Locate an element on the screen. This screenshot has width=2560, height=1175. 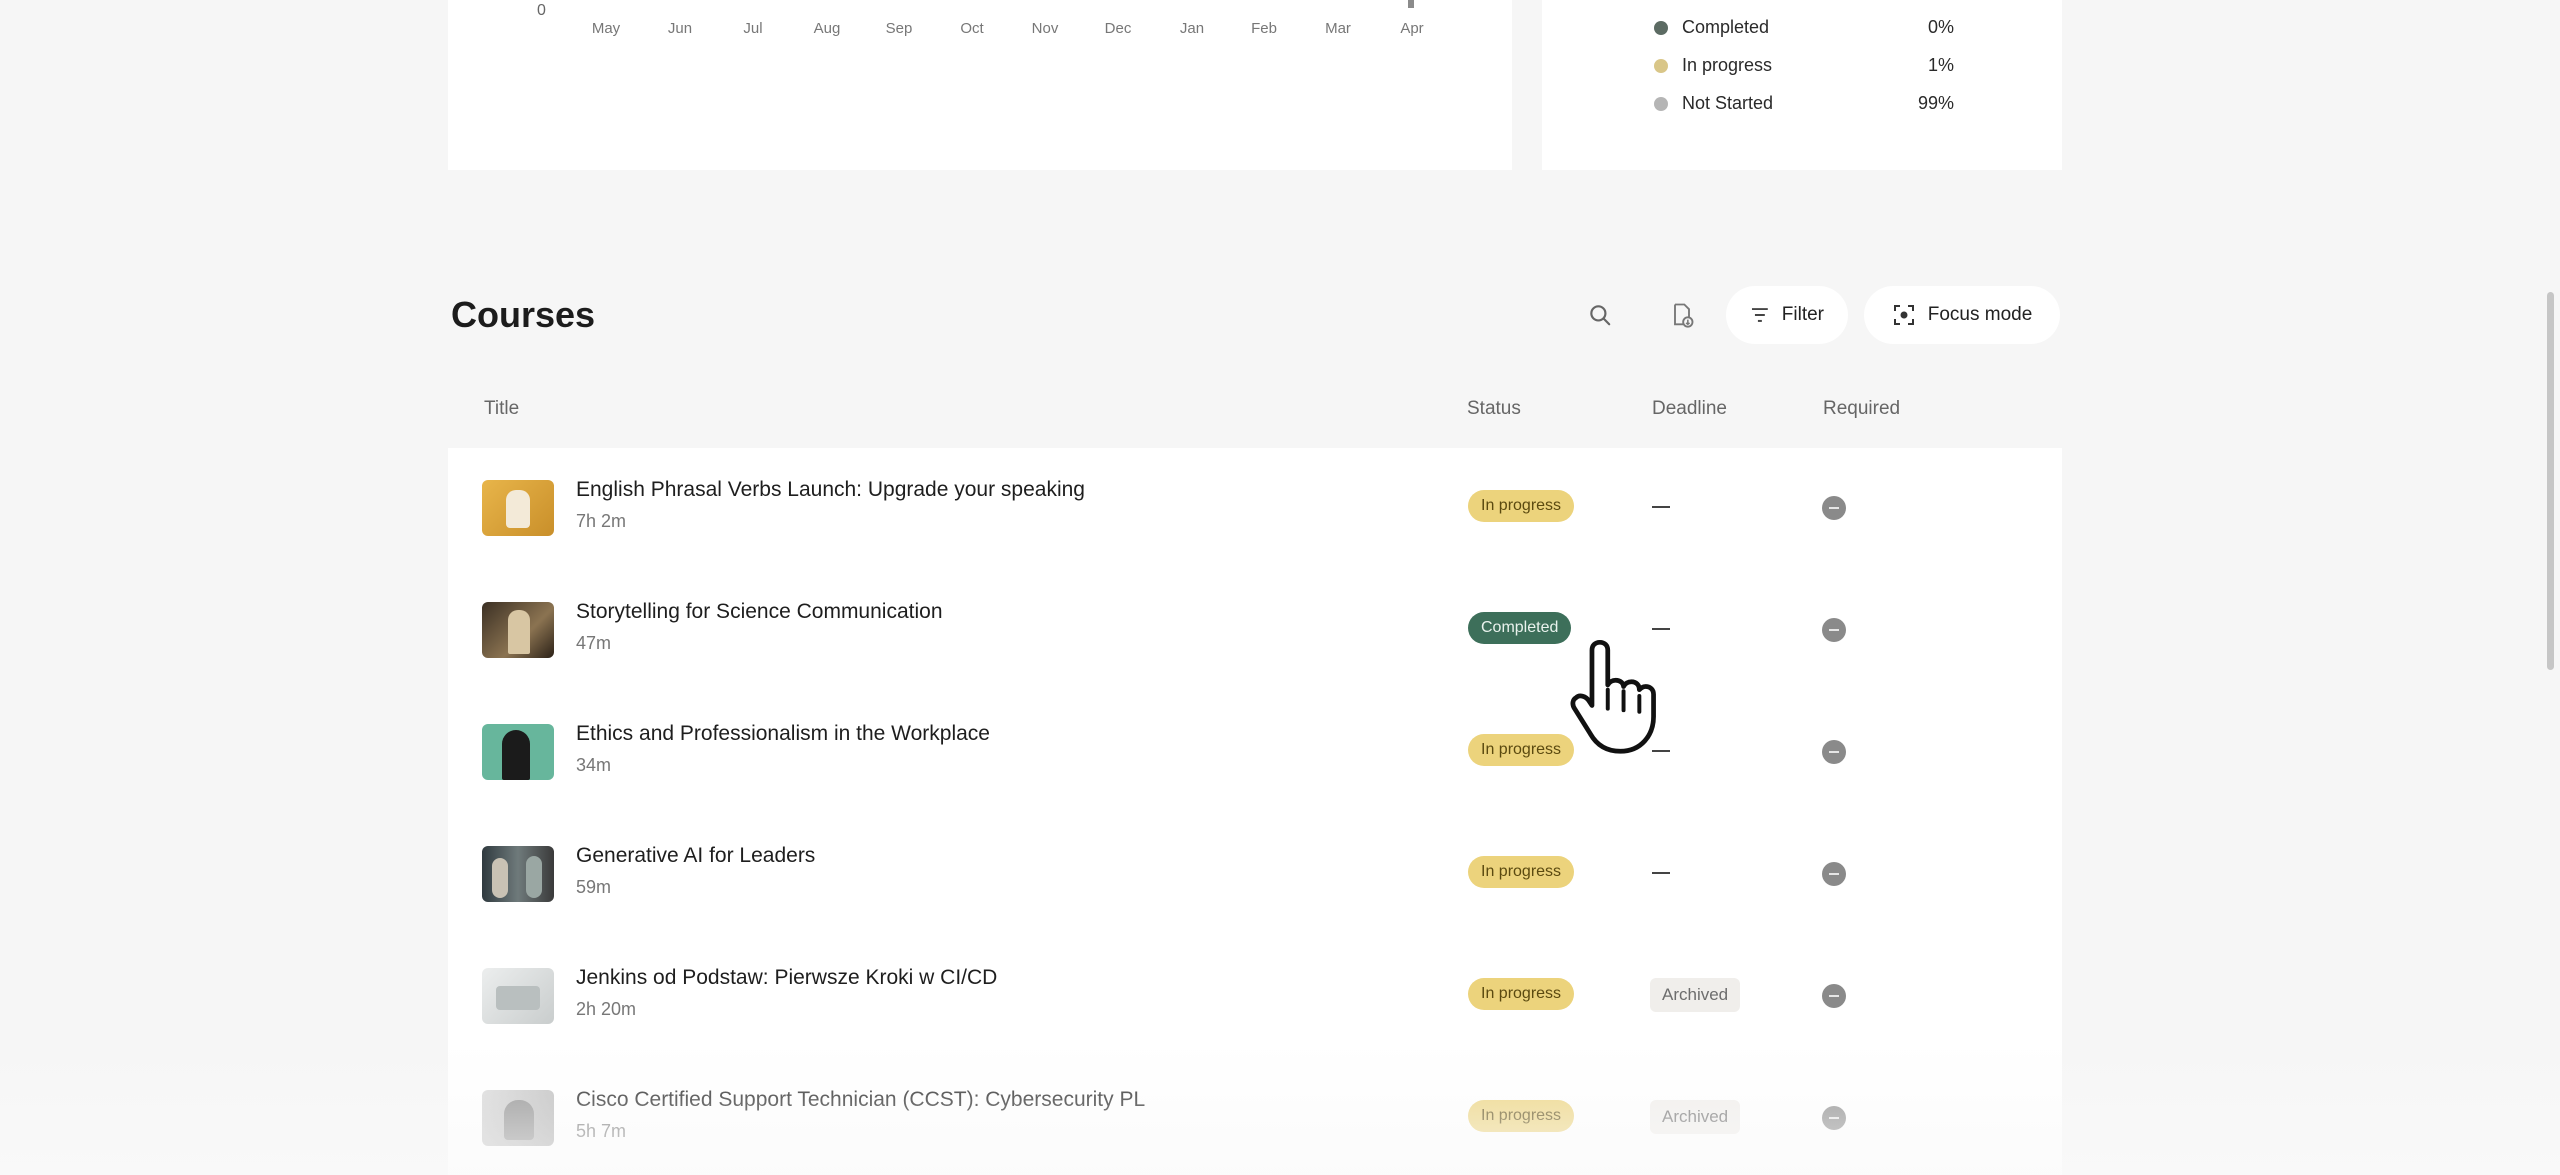
course-duration: 5h 7m is located at coordinates (601, 1131).